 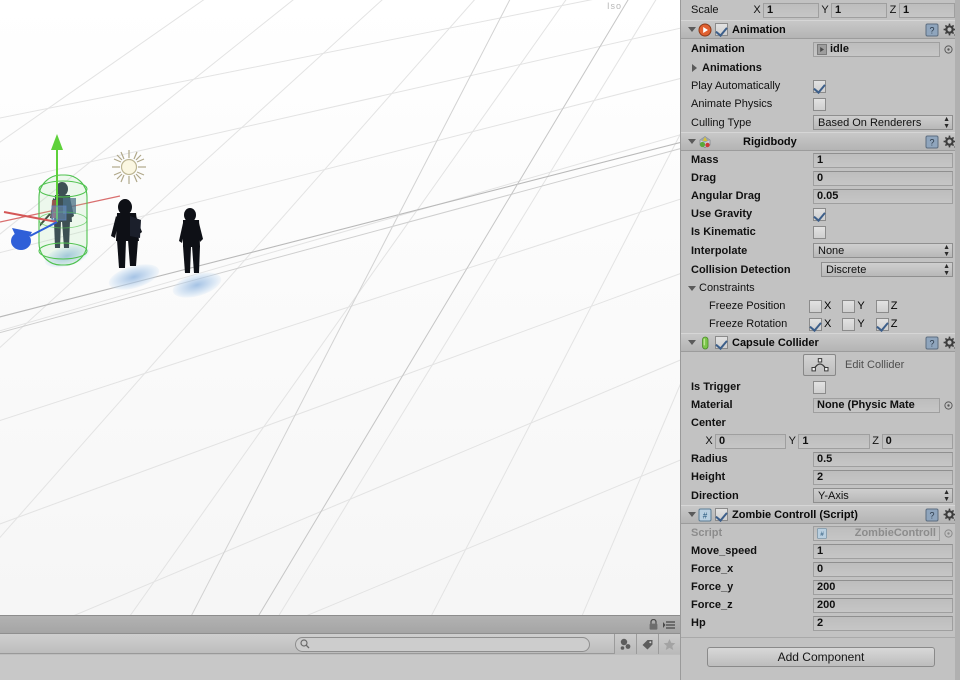 What do you see at coordinates (625, 644) in the screenshot?
I see `filter-by-type-icon` at bounding box center [625, 644].